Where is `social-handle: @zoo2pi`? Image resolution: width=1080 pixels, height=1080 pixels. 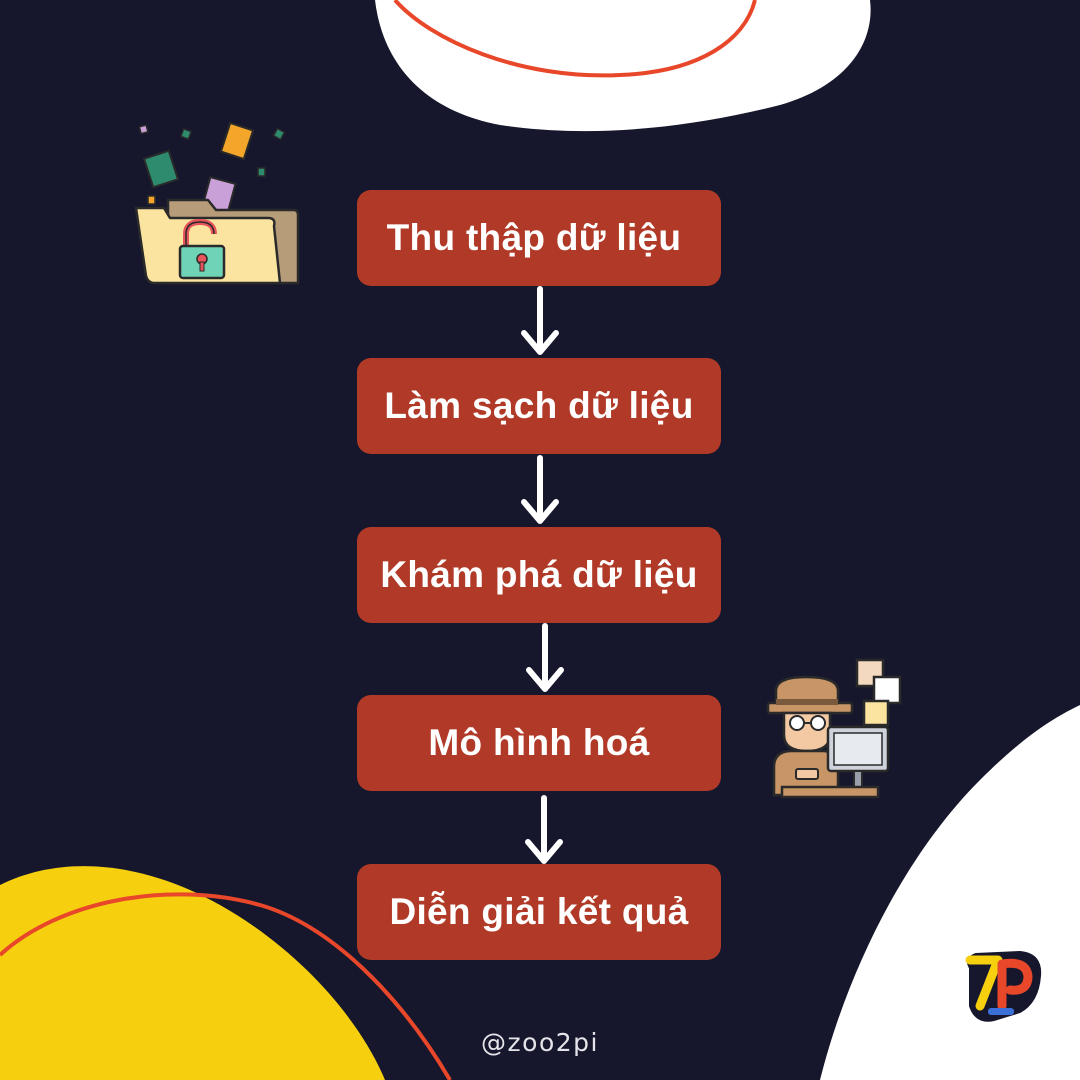
social-handle: @zoo2pi is located at coordinates (540, 1042).